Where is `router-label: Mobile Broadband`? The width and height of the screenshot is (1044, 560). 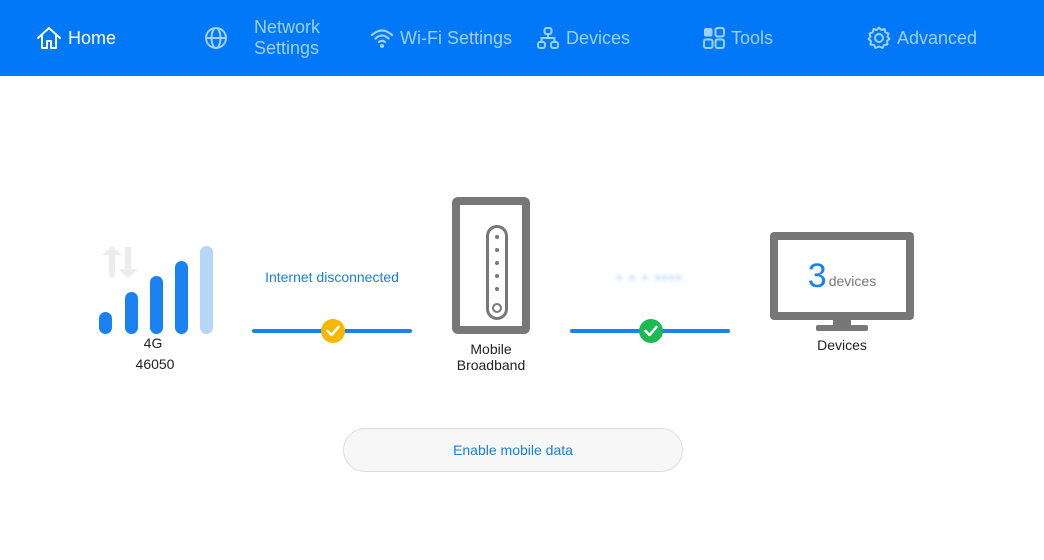
router-label: Mobile Broadband is located at coordinates (491, 357).